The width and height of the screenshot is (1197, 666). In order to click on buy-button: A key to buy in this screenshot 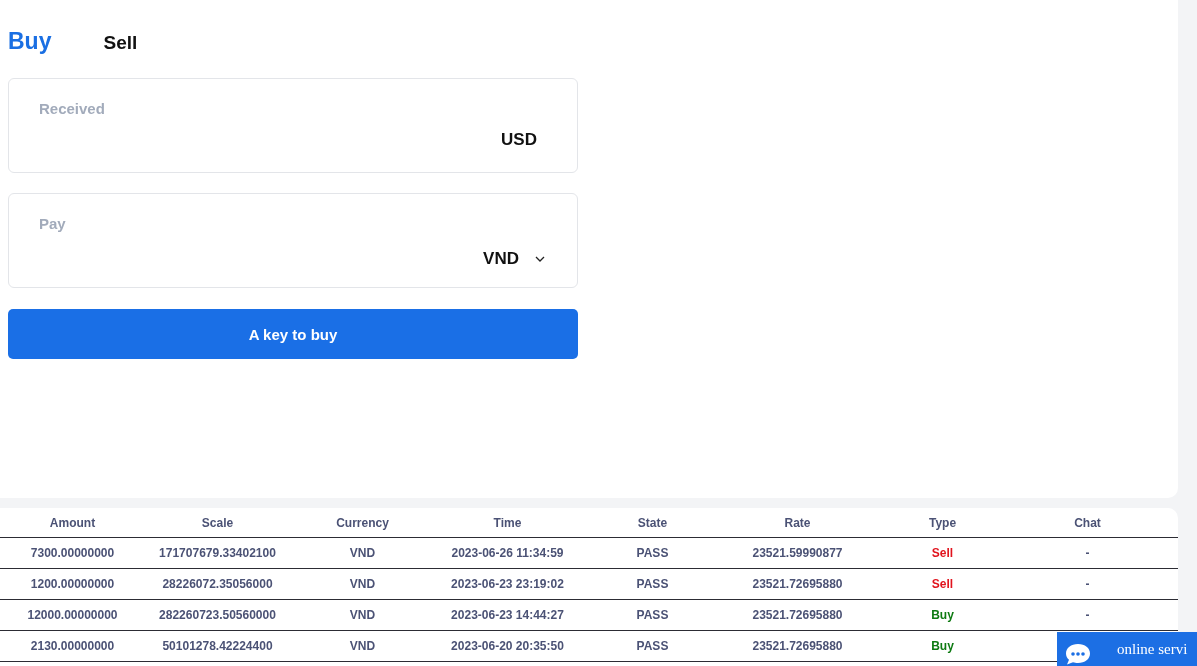, I will do `click(293, 334)`.